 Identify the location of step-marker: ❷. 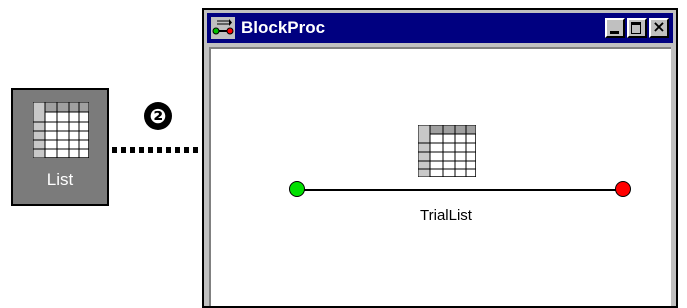
(158, 116).